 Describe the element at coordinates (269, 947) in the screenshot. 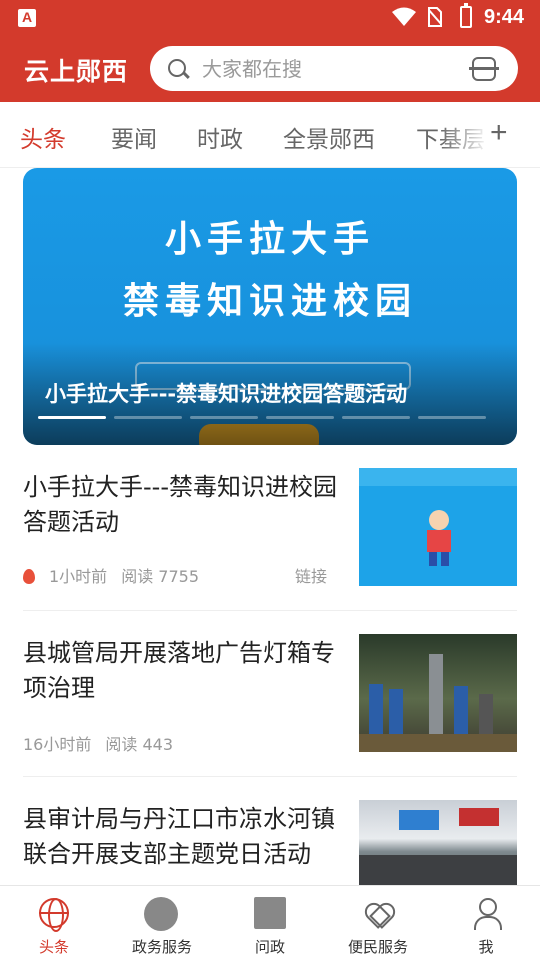

I see `nav-label: 问政` at that location.